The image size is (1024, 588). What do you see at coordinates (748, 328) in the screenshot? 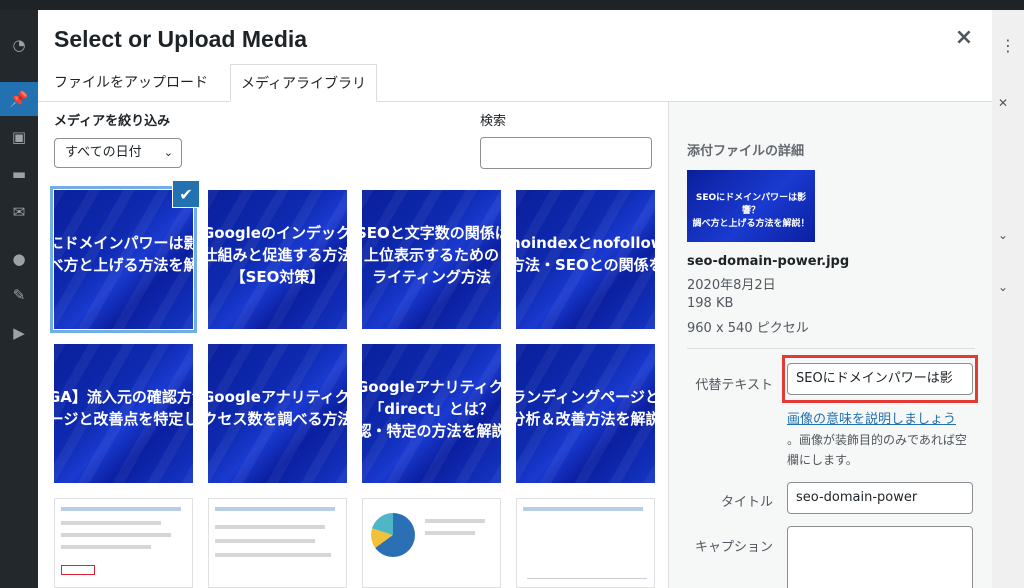
I see `attachment-dimensions: 960 x 540 ピクセル` at bounding box center [748, 328].